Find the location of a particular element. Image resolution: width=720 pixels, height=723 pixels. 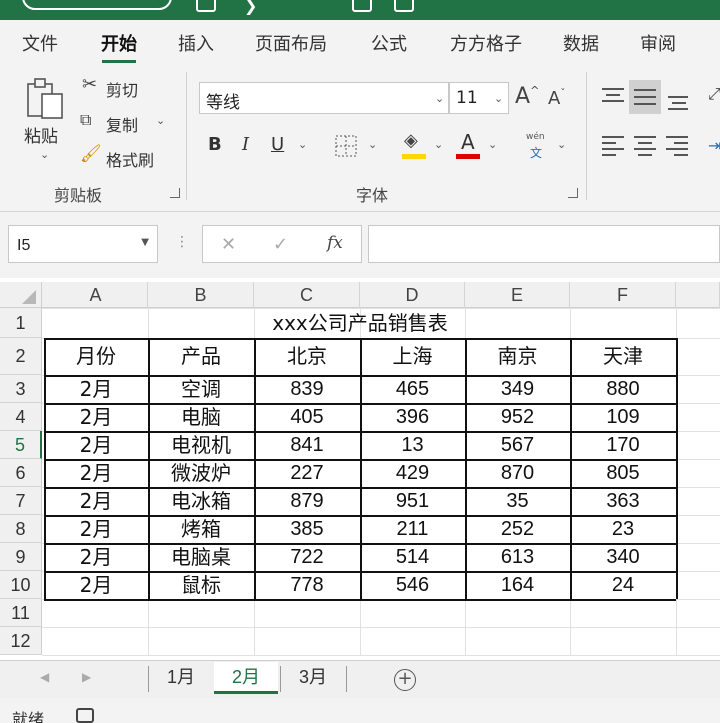

column-header-a: A is located at coordinates (96, 295).